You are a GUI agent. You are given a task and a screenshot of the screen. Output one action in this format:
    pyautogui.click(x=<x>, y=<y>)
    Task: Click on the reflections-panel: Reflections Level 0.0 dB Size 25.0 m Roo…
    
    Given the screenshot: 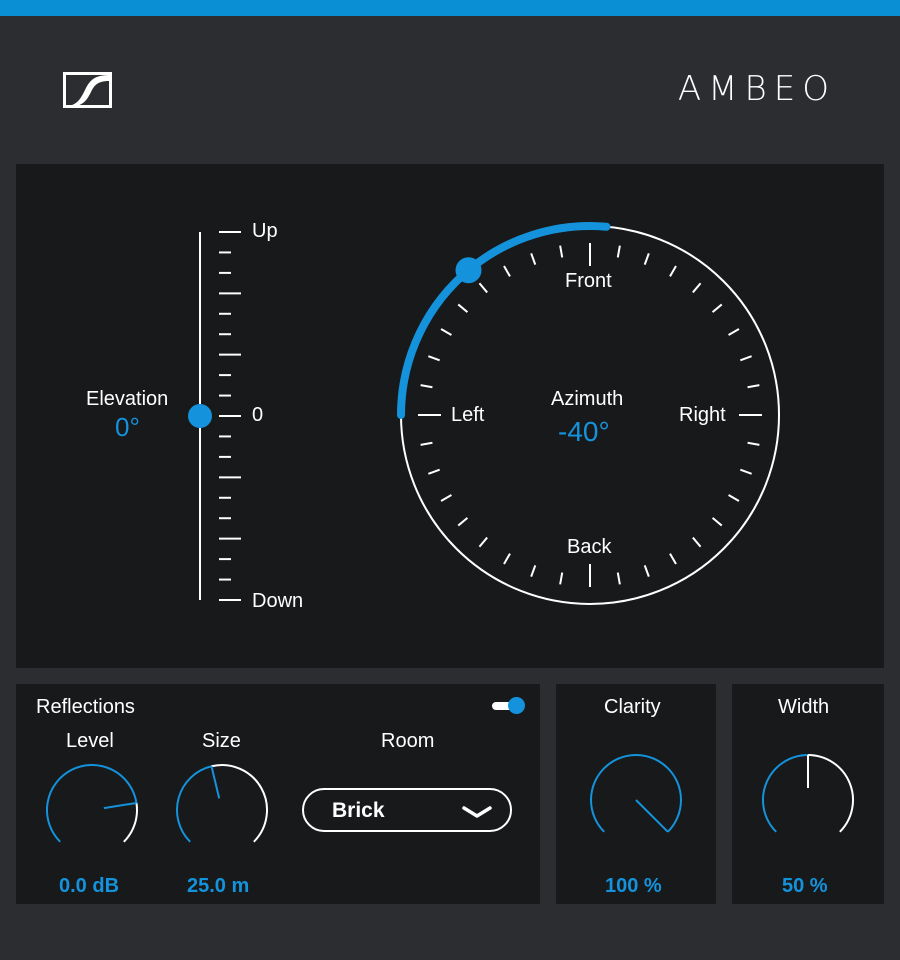 What is the action you would take?
    pyautogui.click(x=278, y=794)
    